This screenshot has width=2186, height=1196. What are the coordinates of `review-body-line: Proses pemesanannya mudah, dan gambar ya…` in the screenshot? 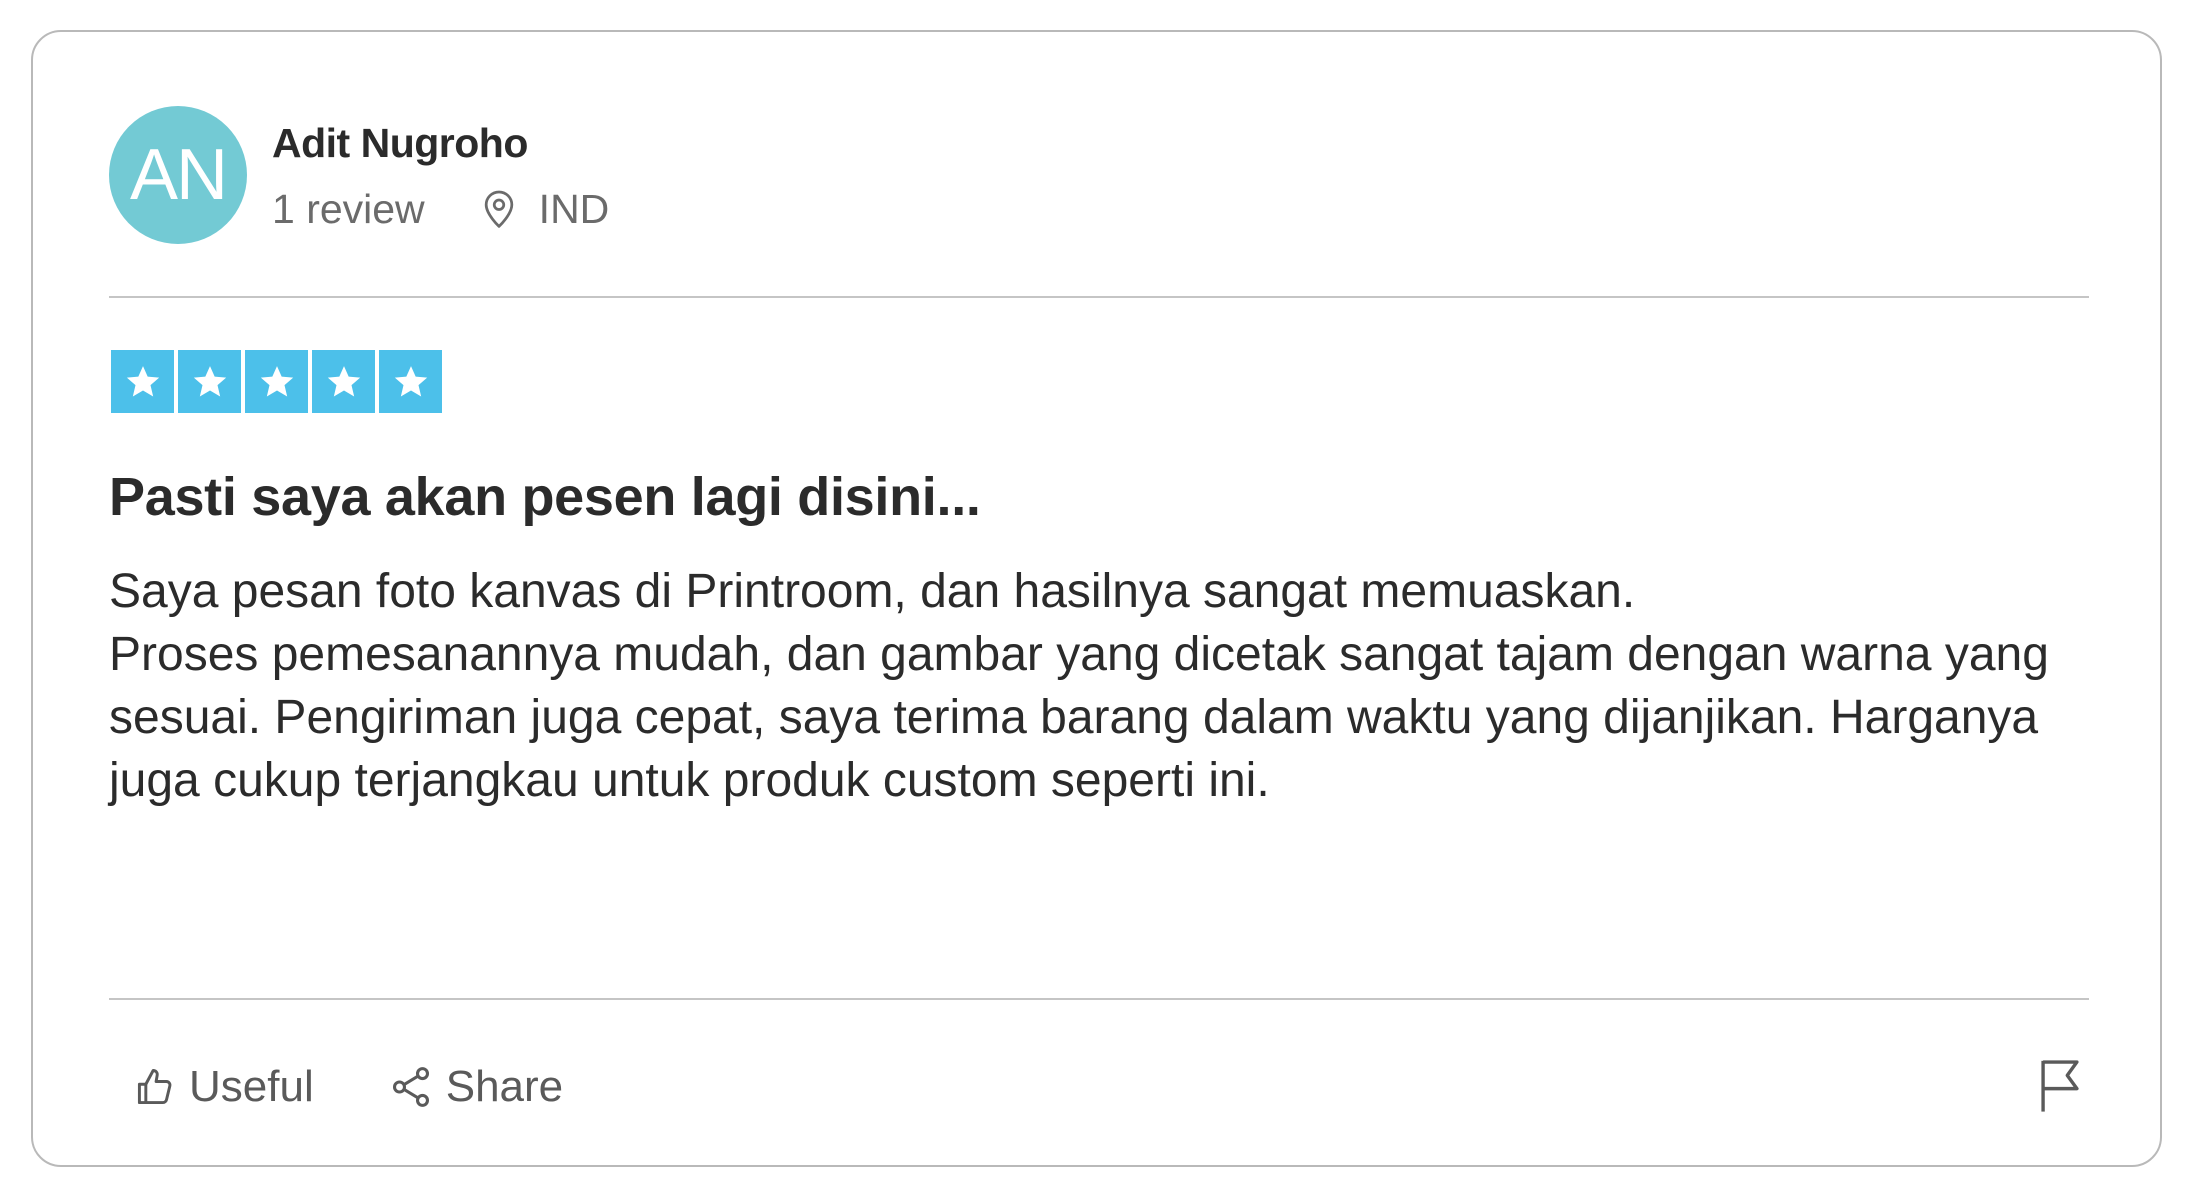 It's located at (1079, 717).